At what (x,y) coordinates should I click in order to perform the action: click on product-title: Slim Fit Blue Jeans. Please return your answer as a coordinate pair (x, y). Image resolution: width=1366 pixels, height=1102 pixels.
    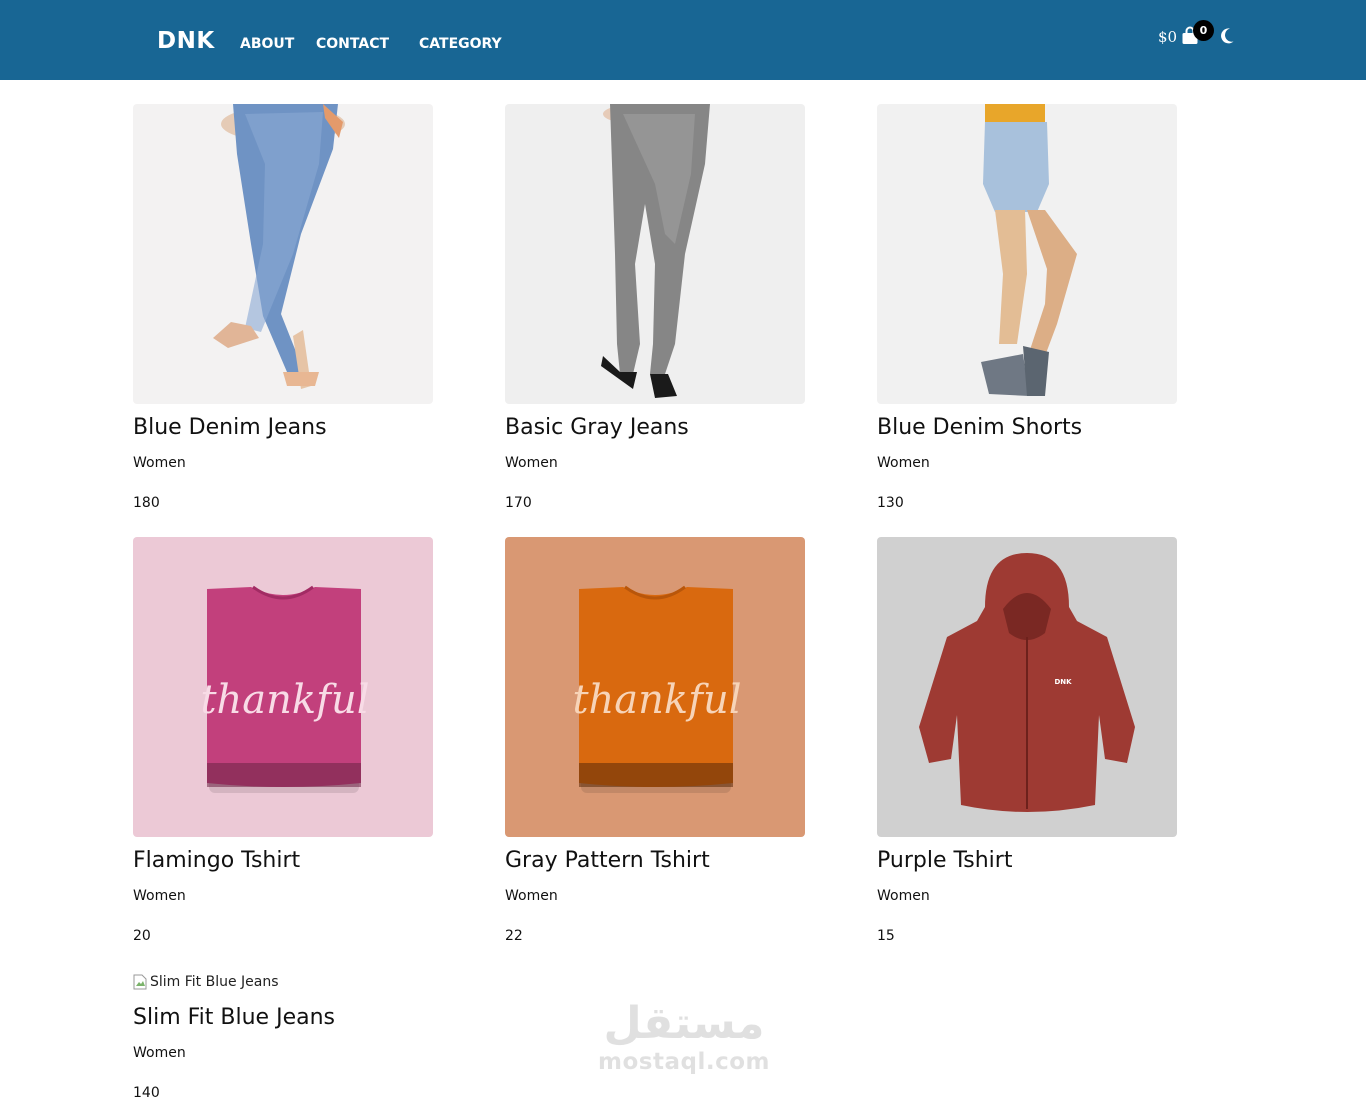
    Looking at the image, I should click on (283, 1018).